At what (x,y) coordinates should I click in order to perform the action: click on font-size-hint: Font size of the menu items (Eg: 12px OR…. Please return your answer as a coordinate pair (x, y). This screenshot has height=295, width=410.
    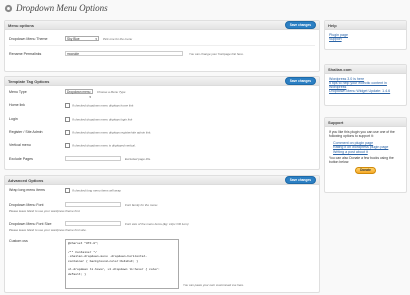
    Looking at the image, I should click on (157, 224).